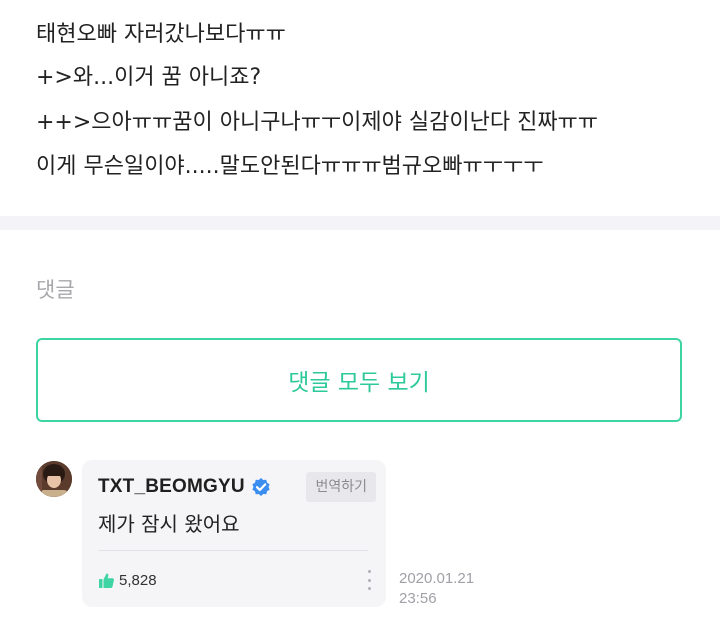 This screenshot has width=720, height=635. What do you see at coordinates (171, 487) in the screenshot?
I see `comment-author: TXT_BEOMGYU` at bounding box center [171, 487].